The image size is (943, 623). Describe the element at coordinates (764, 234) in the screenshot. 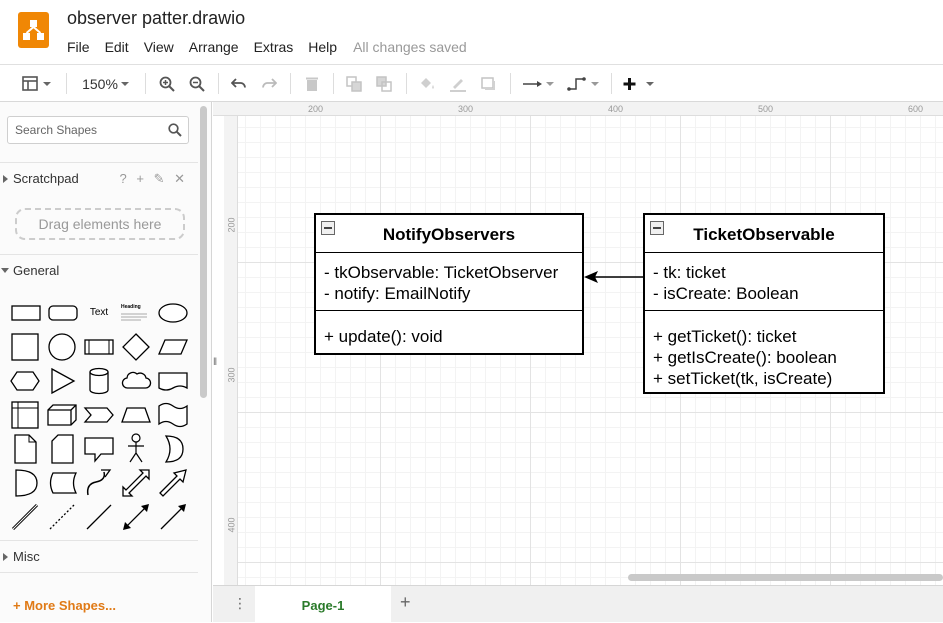

I see `class-name: TicketObservable` at that location.